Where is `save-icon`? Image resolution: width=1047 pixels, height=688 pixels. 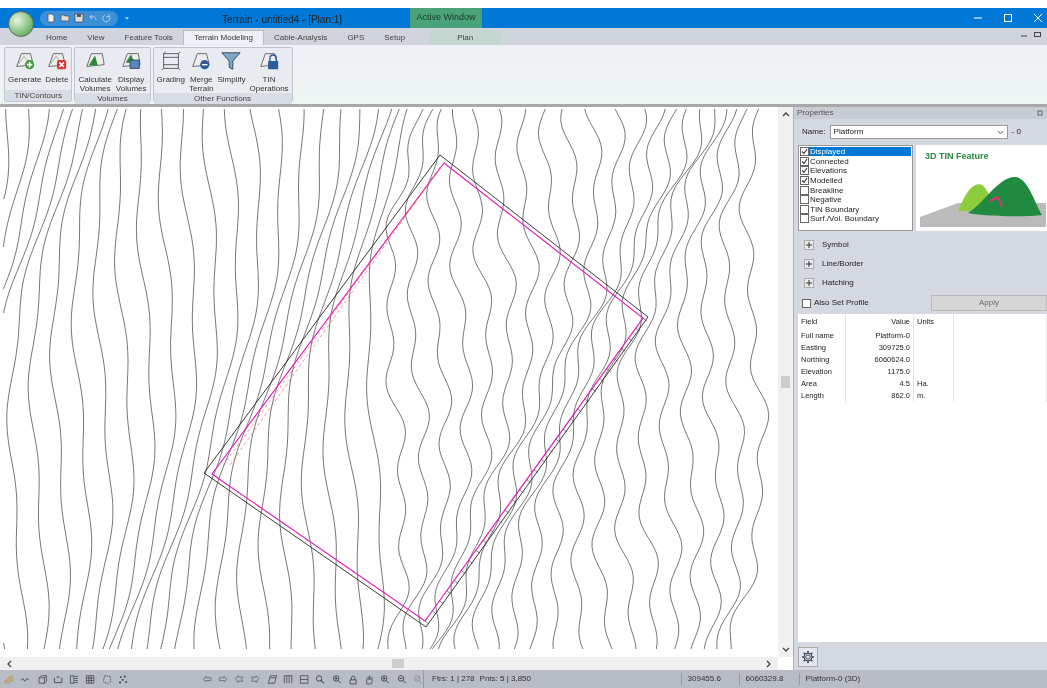
save-icon is located at coordinates (79, 18).